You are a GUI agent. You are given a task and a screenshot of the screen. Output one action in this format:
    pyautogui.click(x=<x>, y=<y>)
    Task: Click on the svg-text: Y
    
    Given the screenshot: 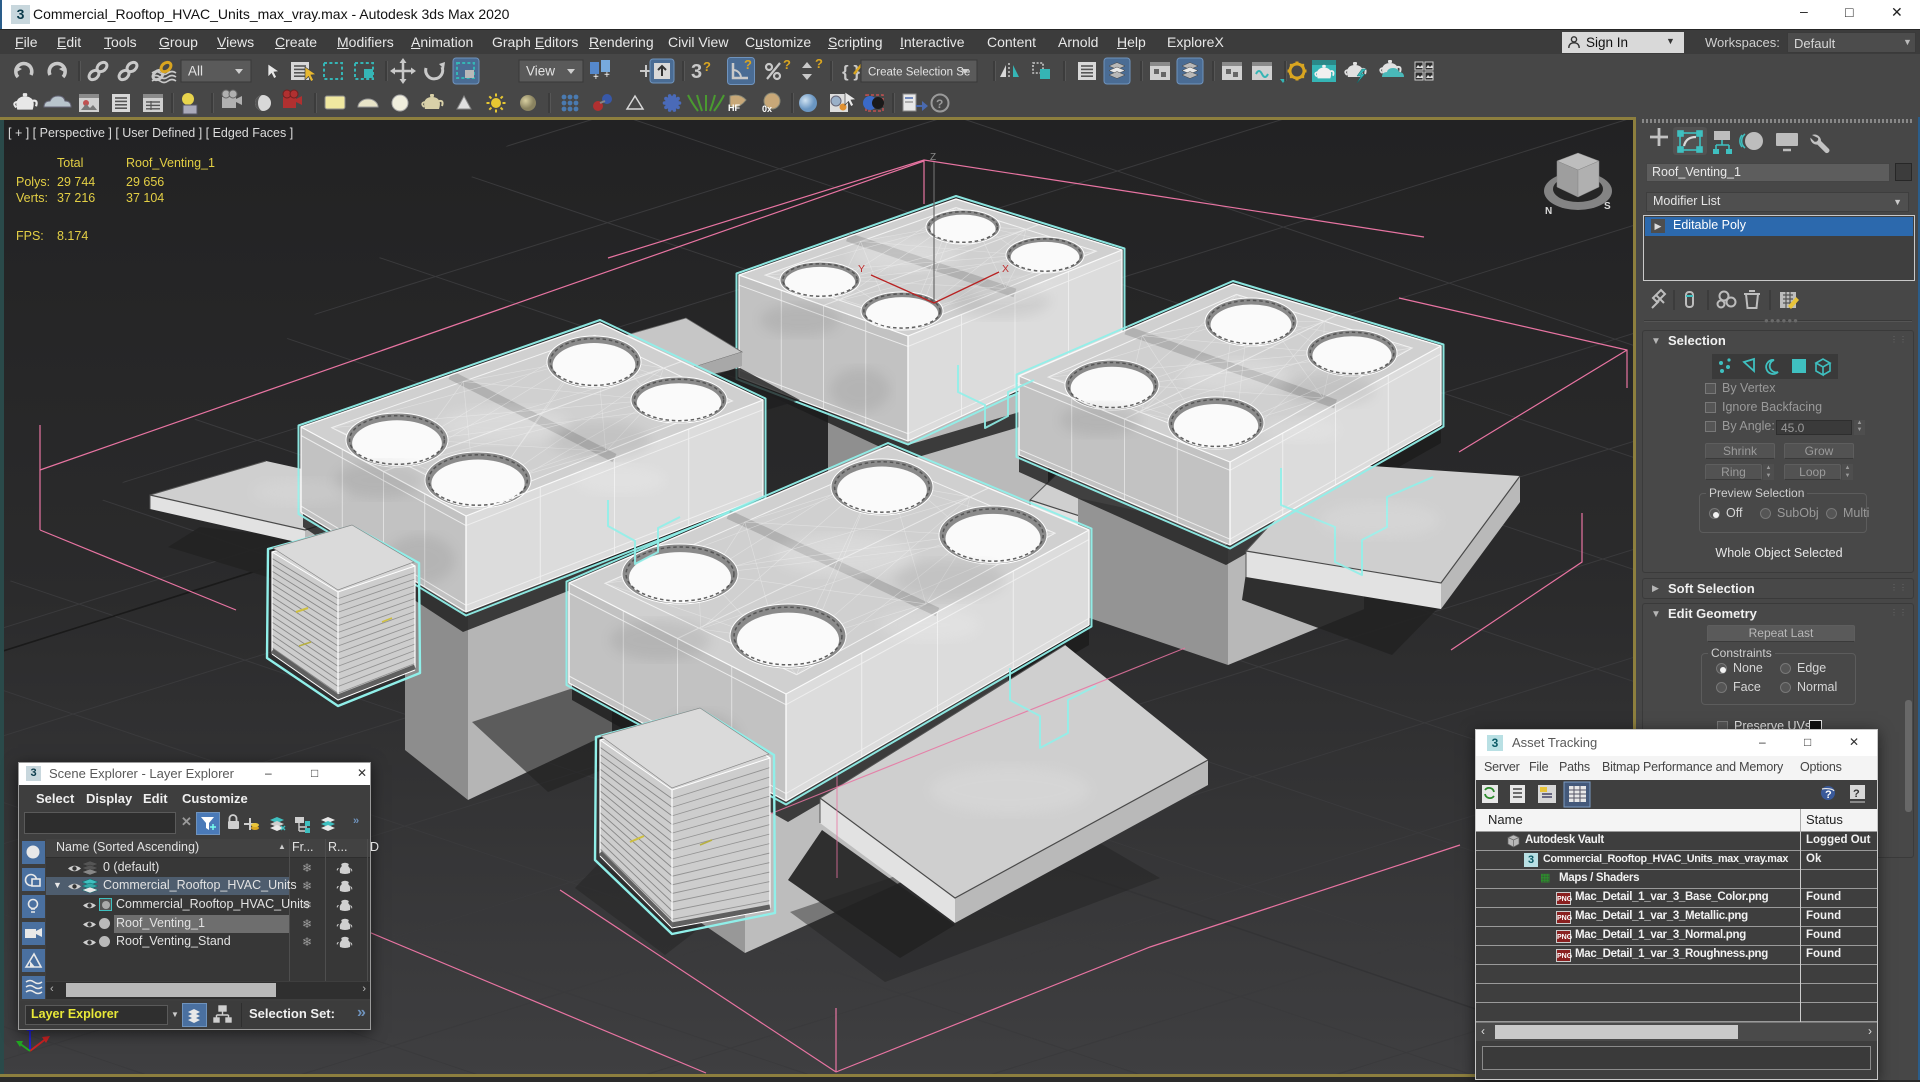 What is the action you would take?
    pyautogui.click(x=861, y=269)
    